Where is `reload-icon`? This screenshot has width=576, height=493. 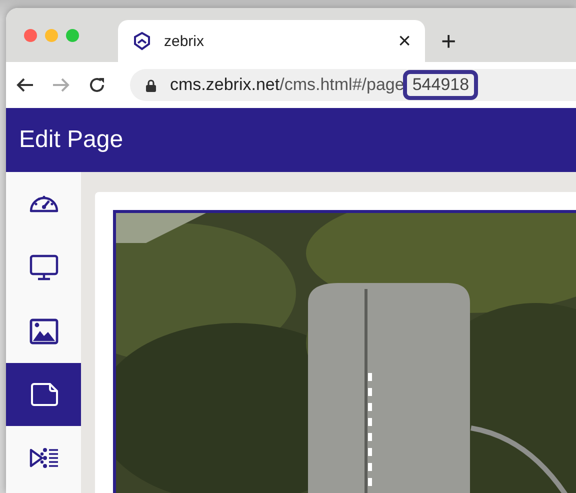
reload-icon is located at coordinates (97, 85).